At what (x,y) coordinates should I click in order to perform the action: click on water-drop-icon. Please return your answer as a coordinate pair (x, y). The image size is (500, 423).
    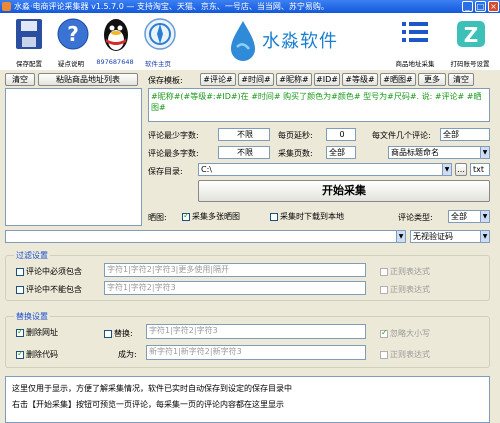
    Looking at the image, I should click on (243, 41).